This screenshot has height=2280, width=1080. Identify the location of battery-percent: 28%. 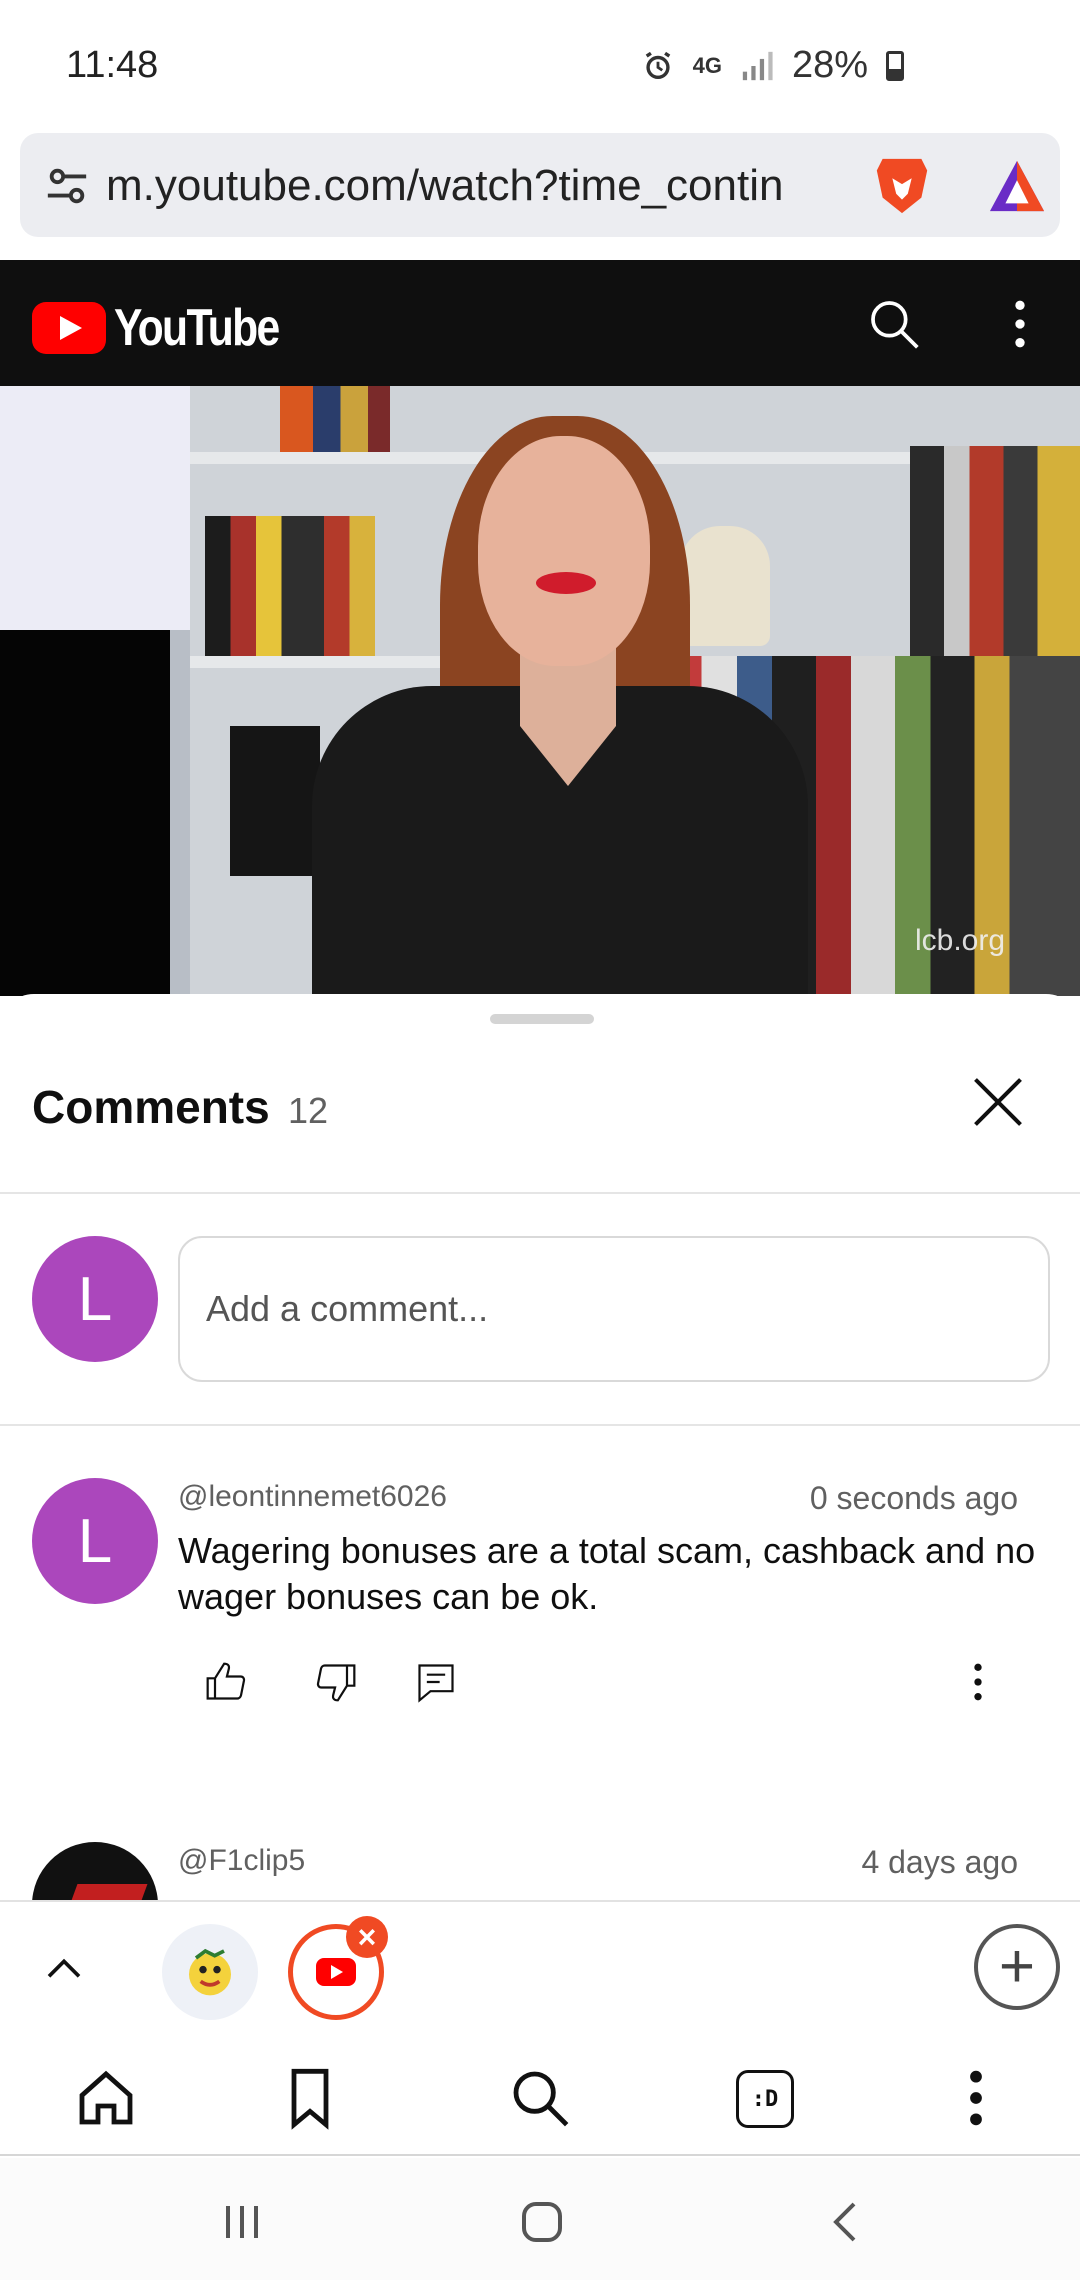
(829, 65).